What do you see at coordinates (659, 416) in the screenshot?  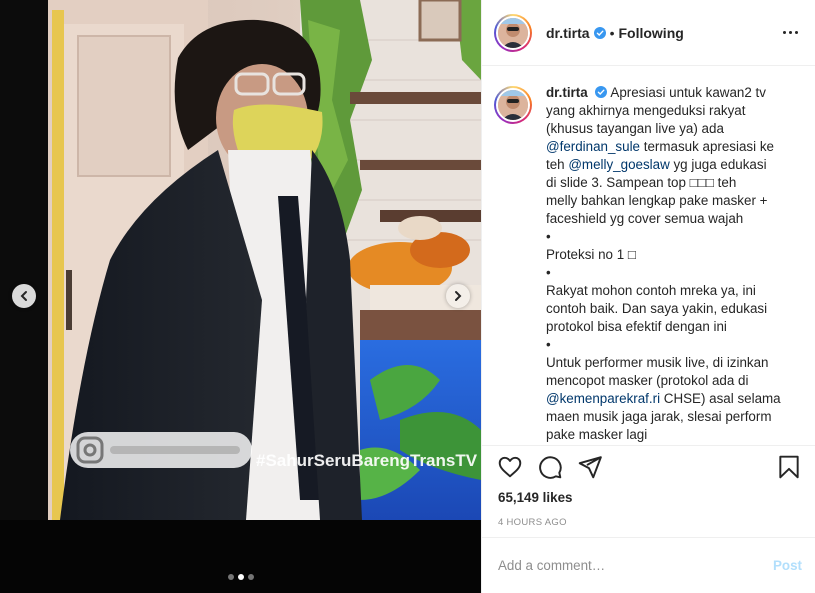 I see `caption-fragment: maen musik jaga jarak, slesai perform` at bounding box center [659, 416].